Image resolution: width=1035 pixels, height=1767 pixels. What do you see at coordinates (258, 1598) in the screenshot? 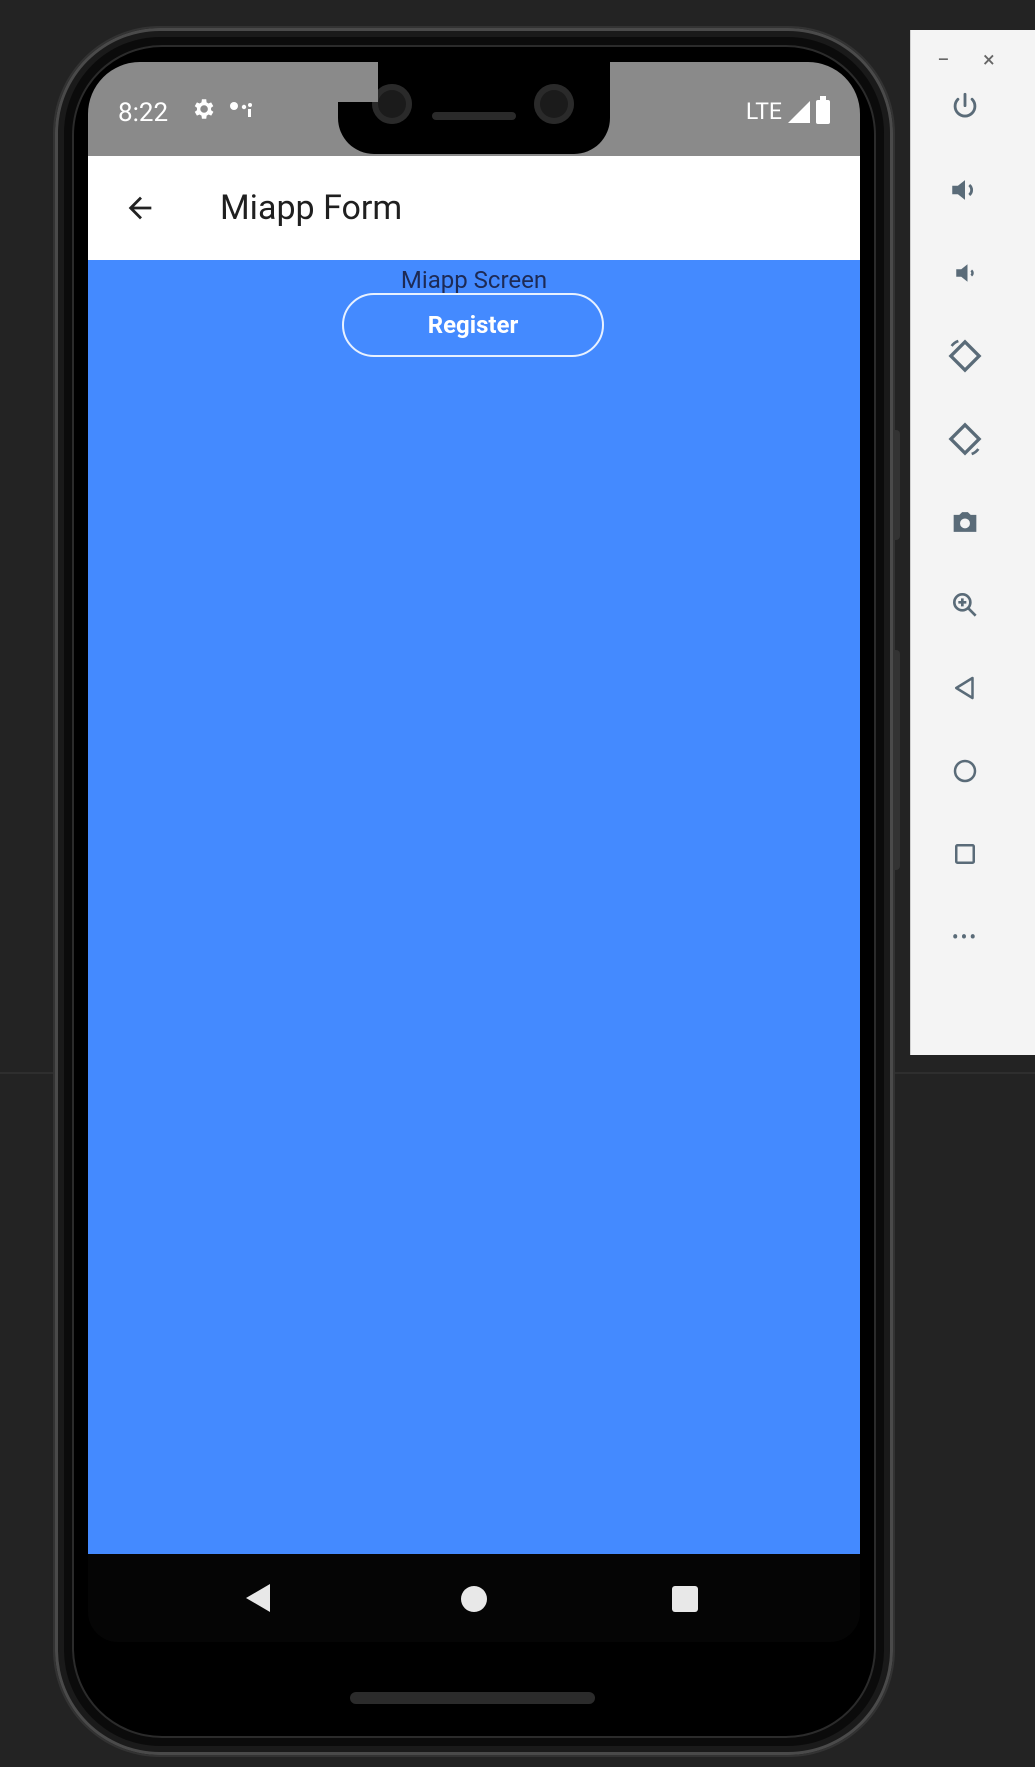
I see `nav-back-icon` at bounding box center [258, 1598].